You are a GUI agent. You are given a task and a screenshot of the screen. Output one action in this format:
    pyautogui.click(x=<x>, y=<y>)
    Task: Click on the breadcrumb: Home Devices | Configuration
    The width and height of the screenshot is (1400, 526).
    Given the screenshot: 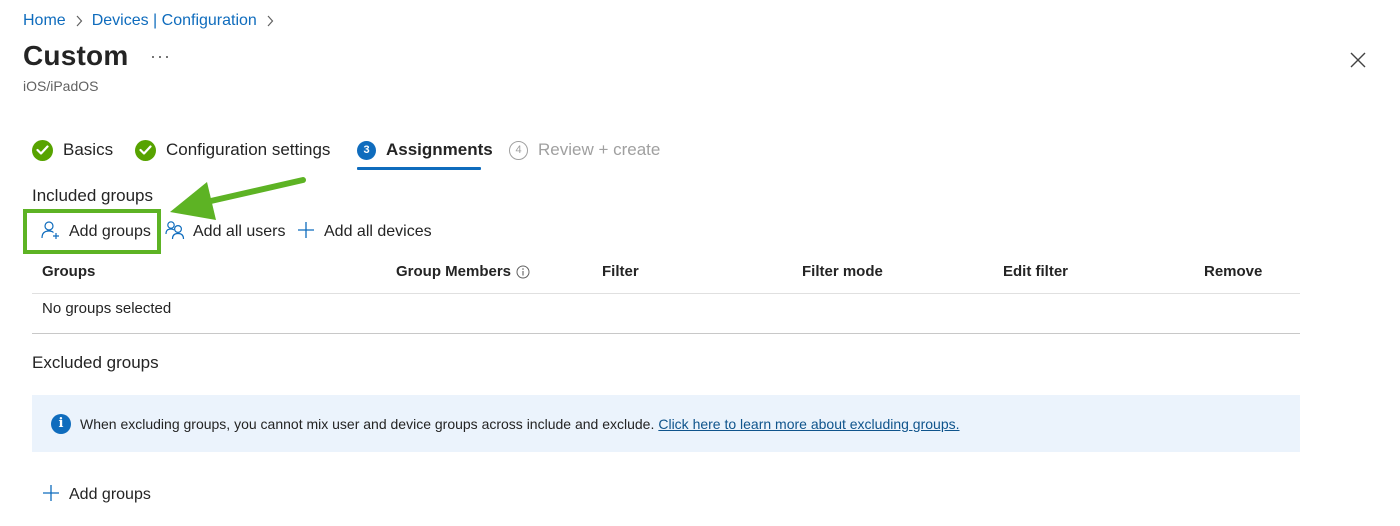 What is the action you would take?
    pyautogui.click(x=153, y=21)
    